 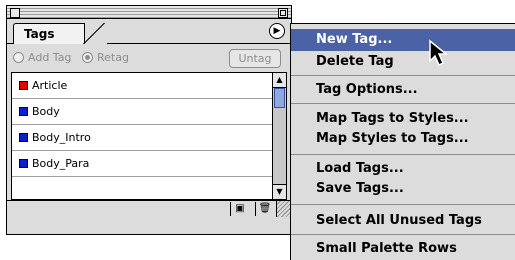 What do you see at coordinates (149, 58) in the screenshot?
I see `tag-options-row: Add Tag Retag Untag` at bounding box center [149, 58].